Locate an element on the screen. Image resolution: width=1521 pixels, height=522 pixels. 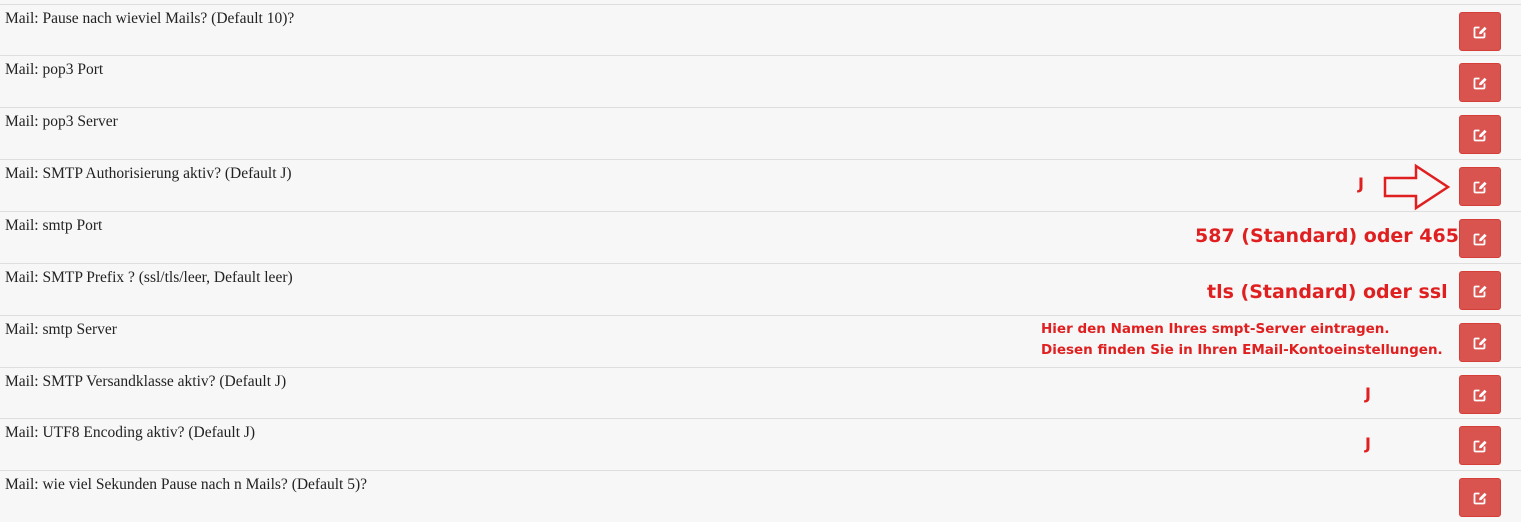
list-item: Mail: pop3 Server is located at coordinates (760, 133).